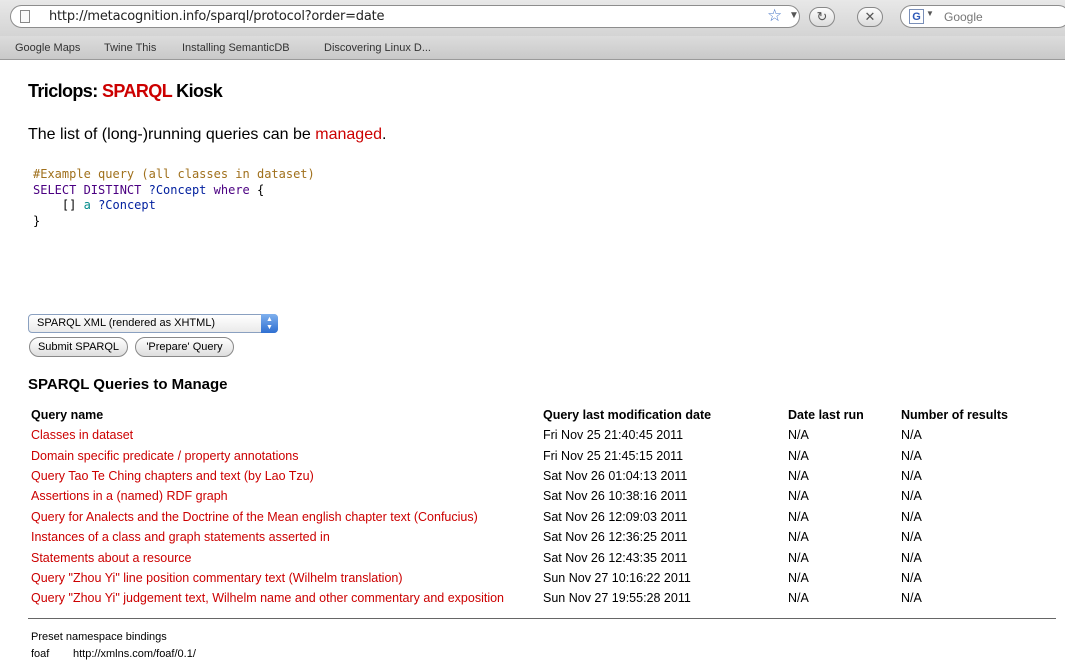 This screenshot has width=1065, height=660. Describe the element at coordinates (128, 384) in the screenshot. I see `manage-heading: SPARQL Queries to Manage` at that location.